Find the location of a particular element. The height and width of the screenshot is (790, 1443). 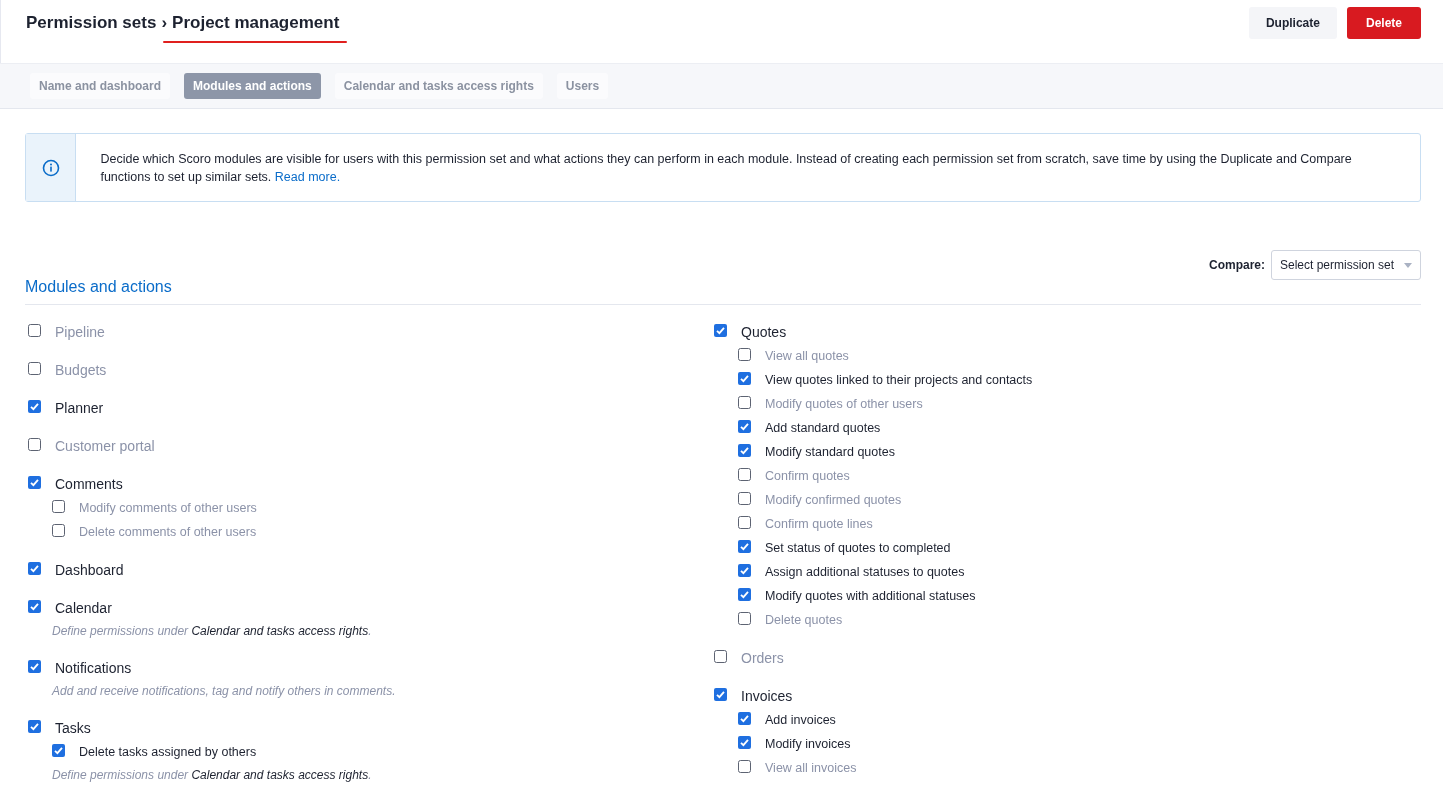

action-label: Modify standard quotes is located at coordinates (830, 452).